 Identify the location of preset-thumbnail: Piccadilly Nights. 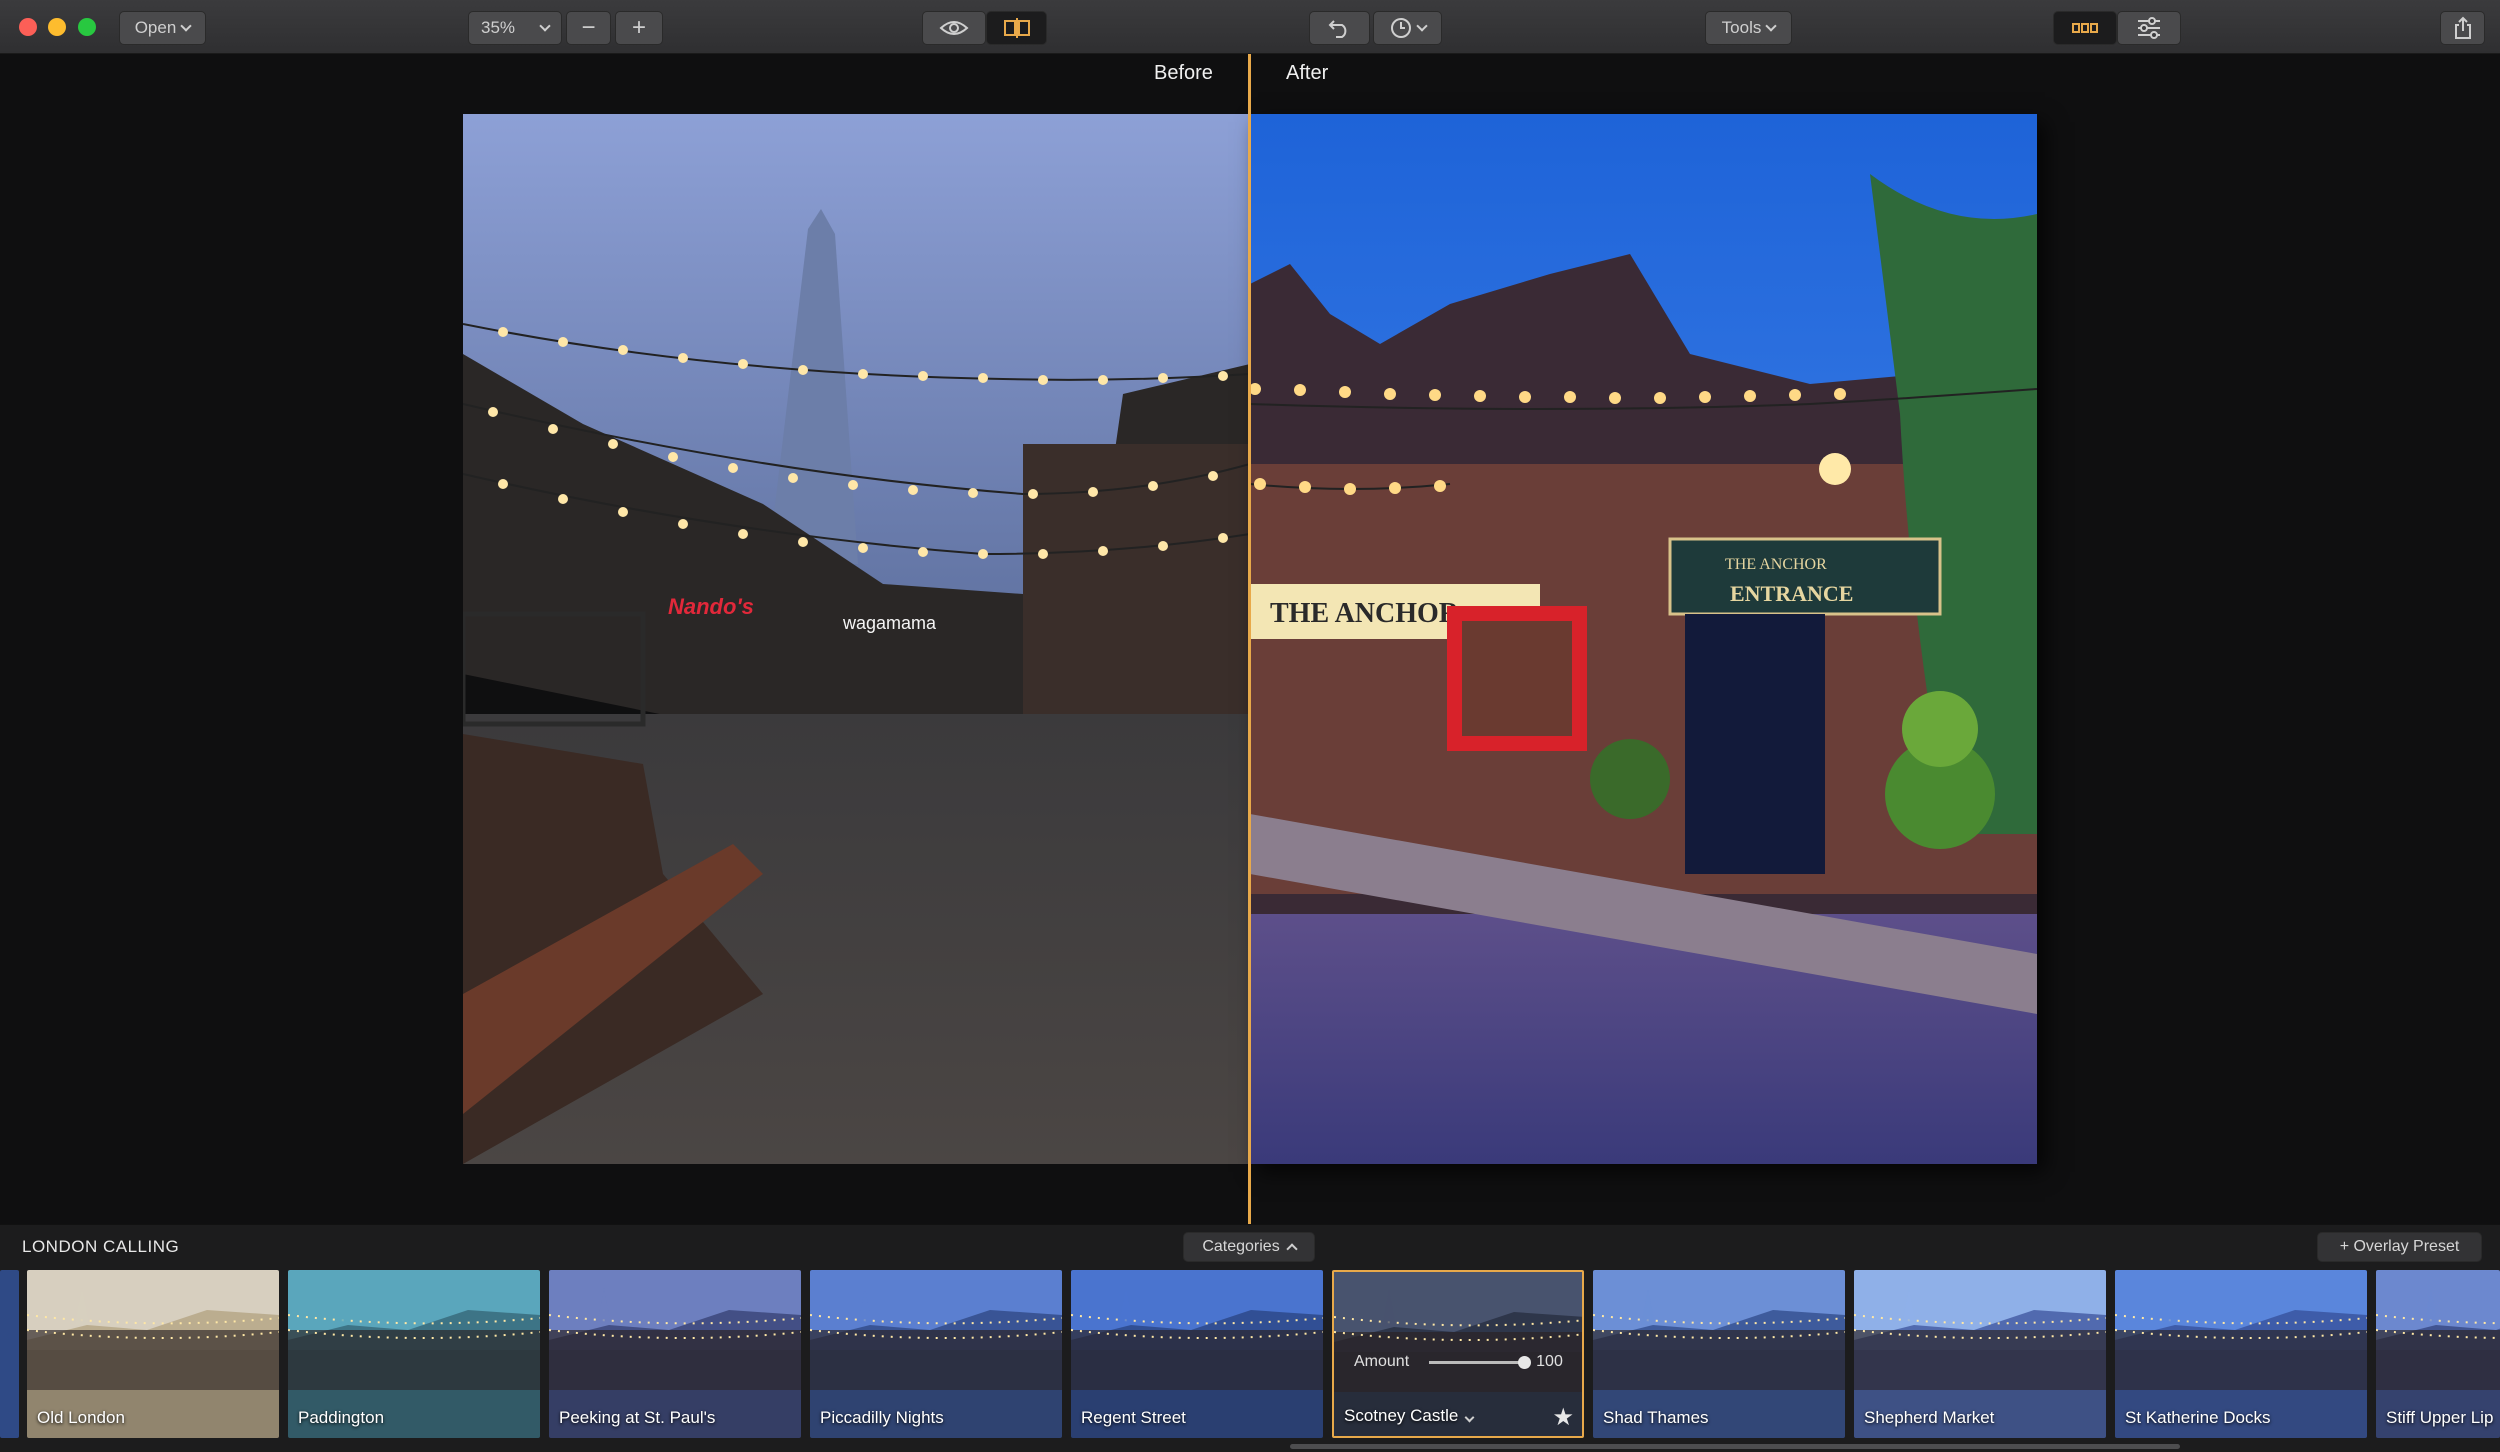
(936, 1354).